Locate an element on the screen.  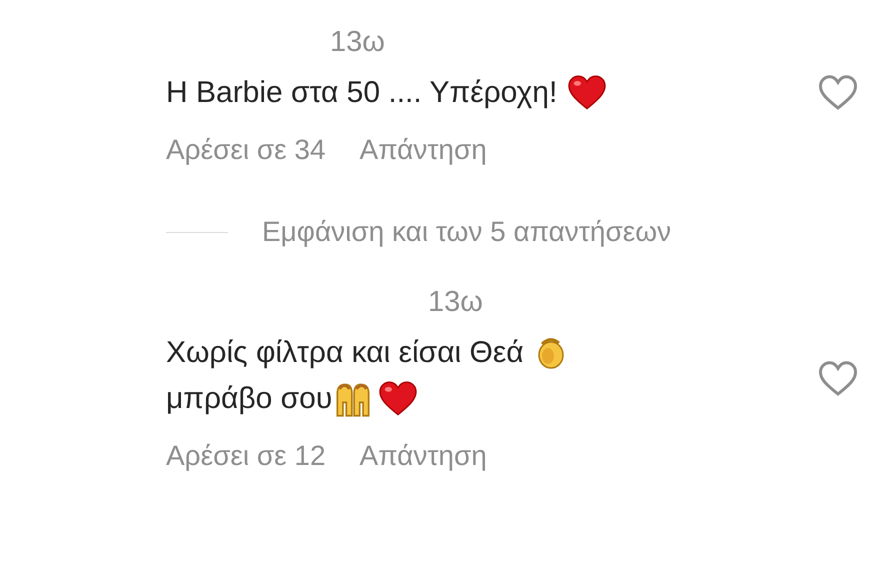
comment-text: Χωρίς φίλτρα και είσαι Θεά is located at coordinates (345, 353).